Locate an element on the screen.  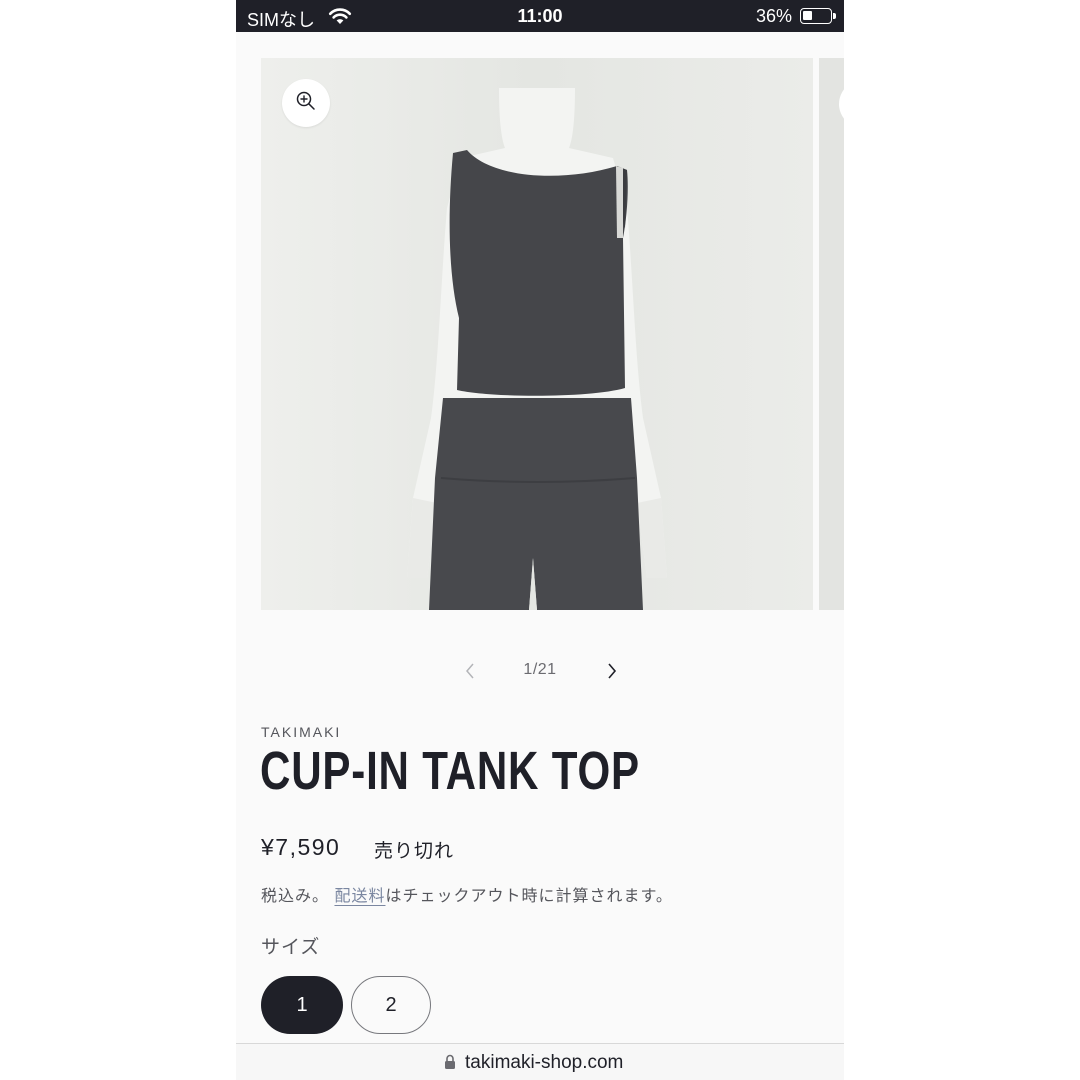
previous-slide-button is located at coordinates (470, 671).